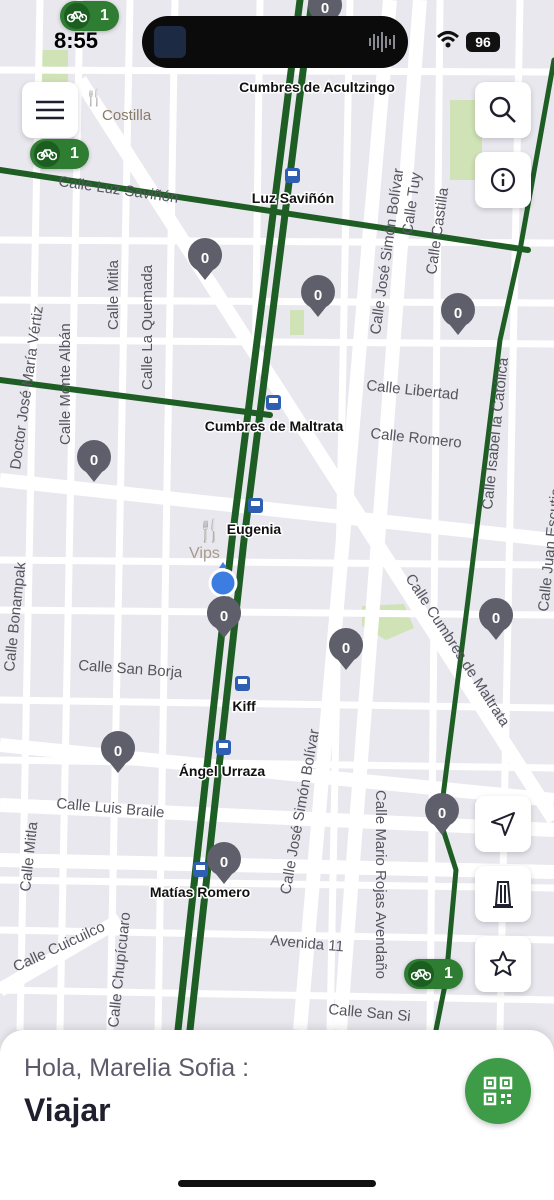  What do you see at coordinates (382, 42) in the screenshot?
I see `audio-wave-icon` at bounding box center [382, 42].